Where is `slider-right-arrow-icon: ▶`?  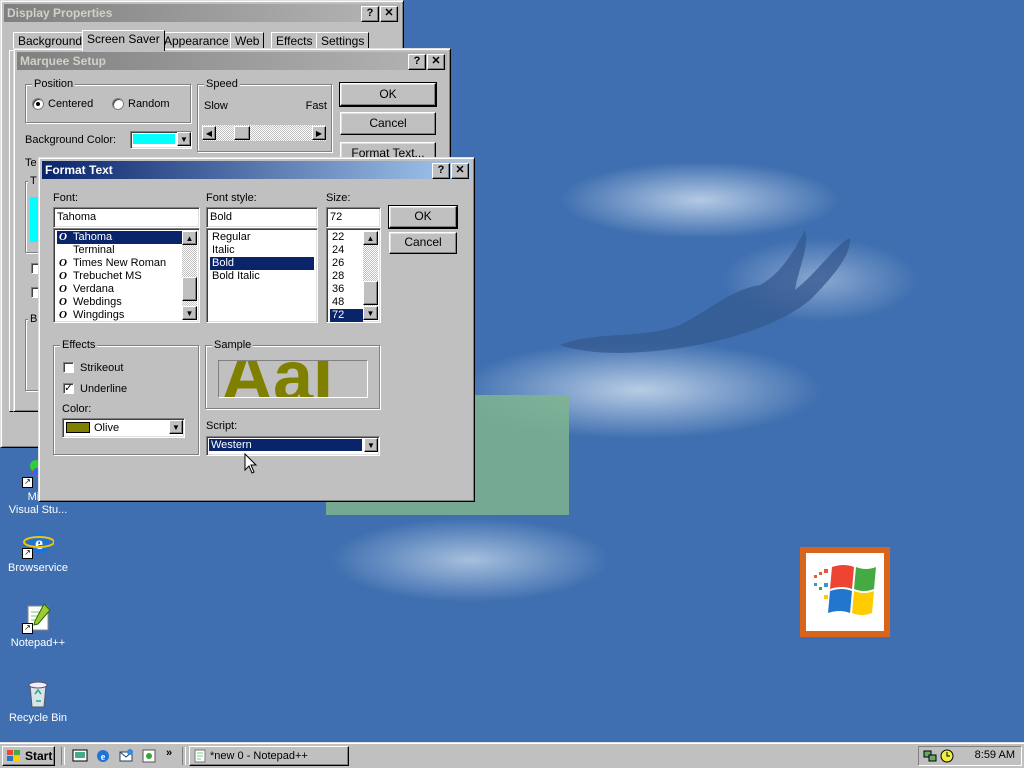 slider-right-arrow-icon: ▶ is located at coordinates (319, 133).